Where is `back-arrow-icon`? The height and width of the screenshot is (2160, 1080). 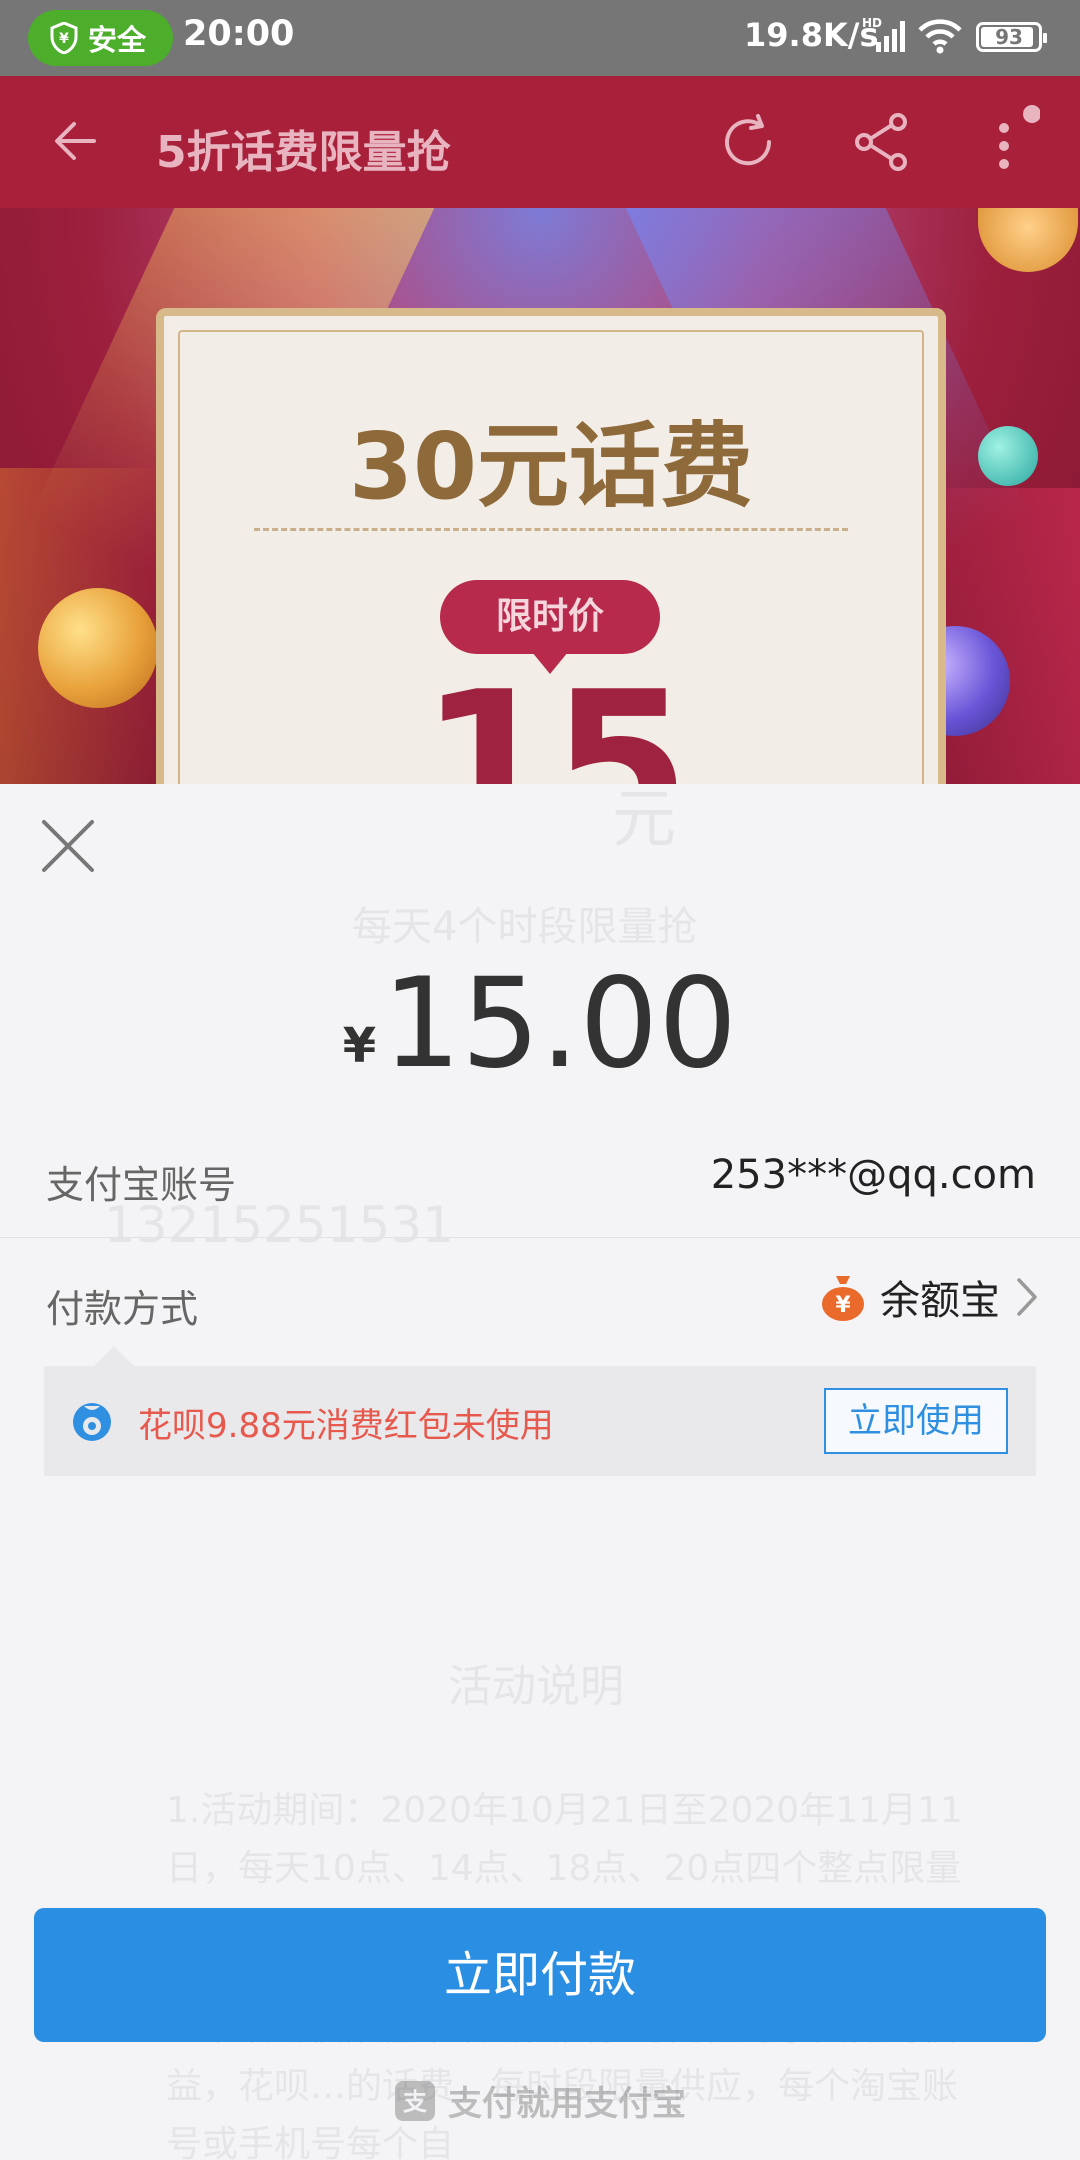
back-arrow-icon is located at coordinates (75, 141).